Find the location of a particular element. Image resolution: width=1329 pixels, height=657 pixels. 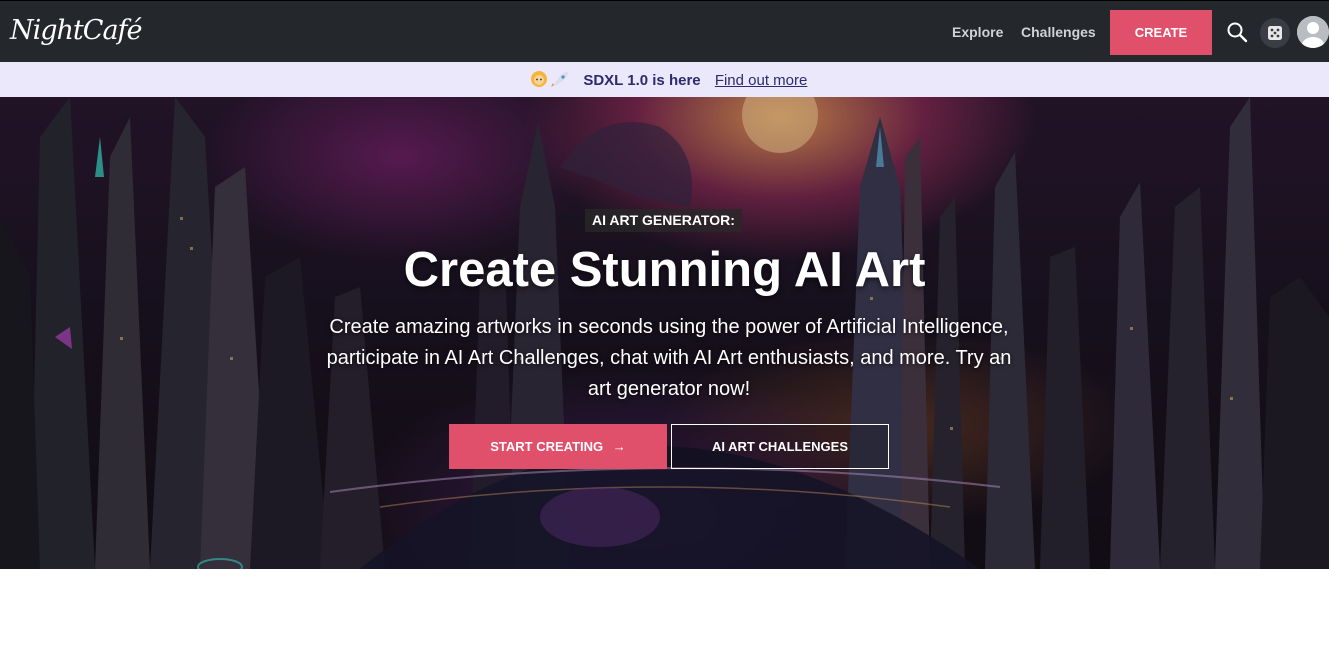

astronaut-rocket-icon is located at coordinates (549, 79).